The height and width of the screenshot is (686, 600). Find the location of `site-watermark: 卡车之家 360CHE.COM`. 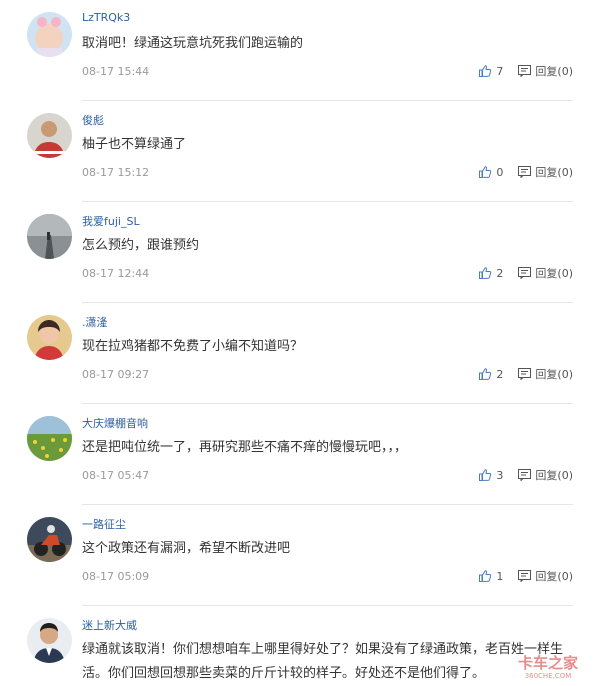

site-watermark: 卡车之家 360CHE.COM is located at coordinates (548, 666).